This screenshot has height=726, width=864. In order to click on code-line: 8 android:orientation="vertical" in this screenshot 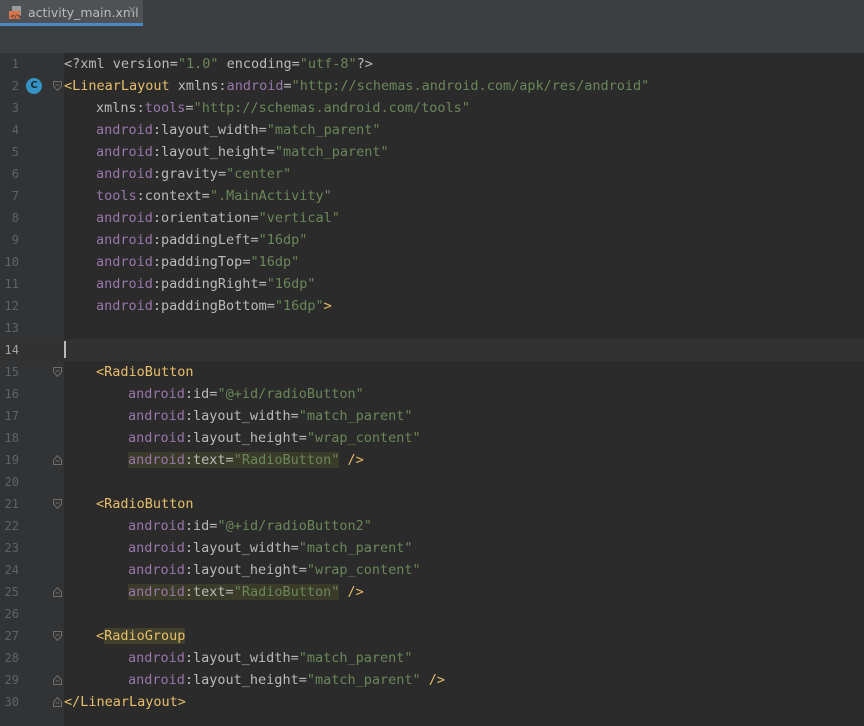, I will do `click(432, 218)`.